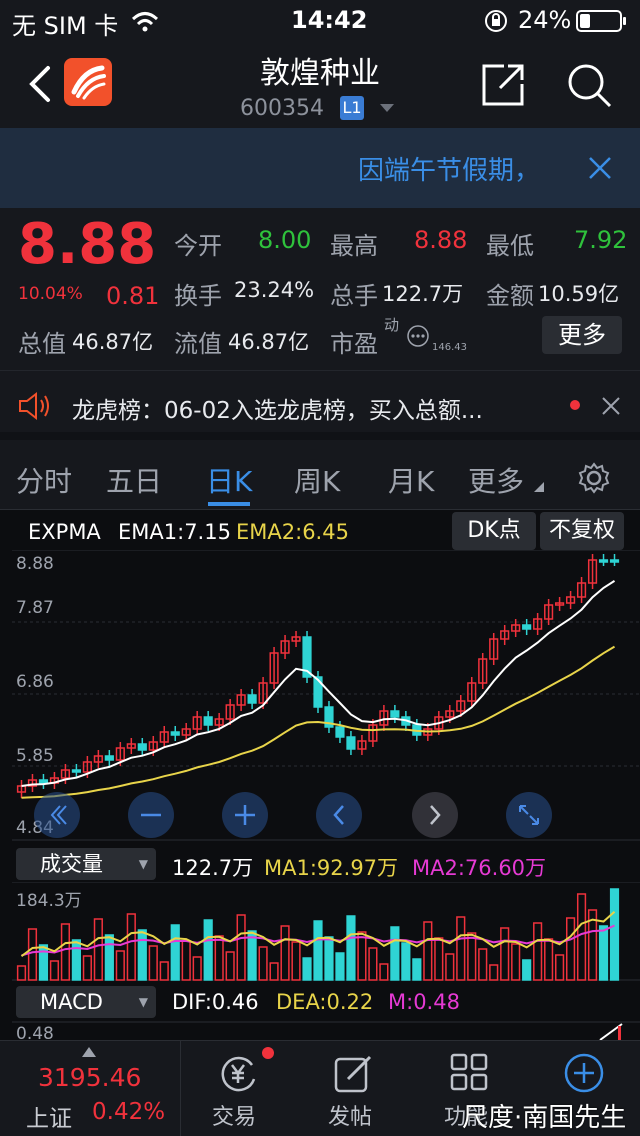  I want to click on macd-m: M:0.48, so click(424, 1002).